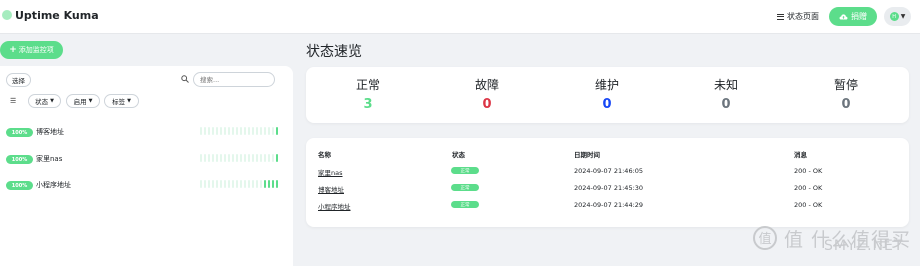 This screenshot has width=920, height=266. I want to click on active-filter-label: 启用, so click(80, 102).